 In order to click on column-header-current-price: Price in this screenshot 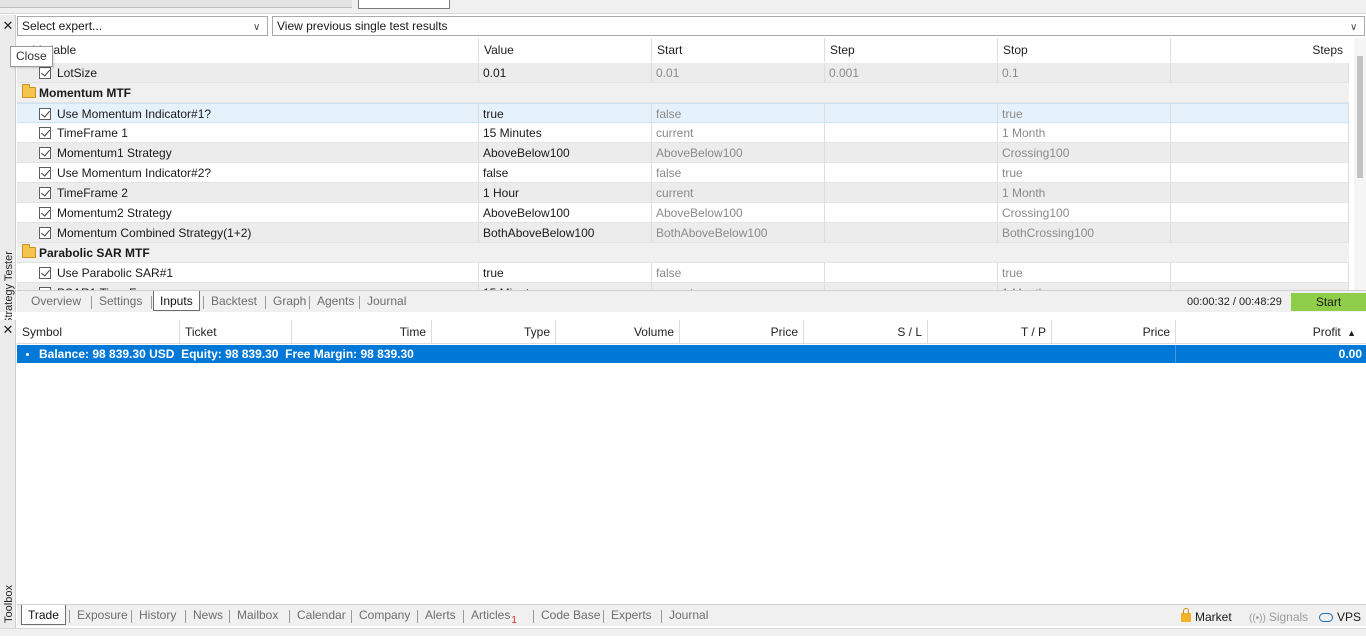, I will do `click(1114, 332)`.